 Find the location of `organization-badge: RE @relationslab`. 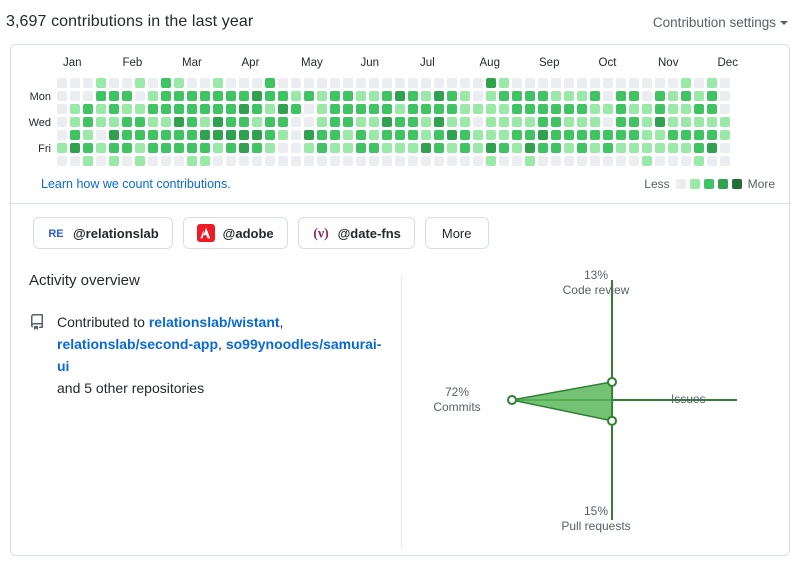

organization-badge: RE @relationslab is located at coordinates (103, 233).